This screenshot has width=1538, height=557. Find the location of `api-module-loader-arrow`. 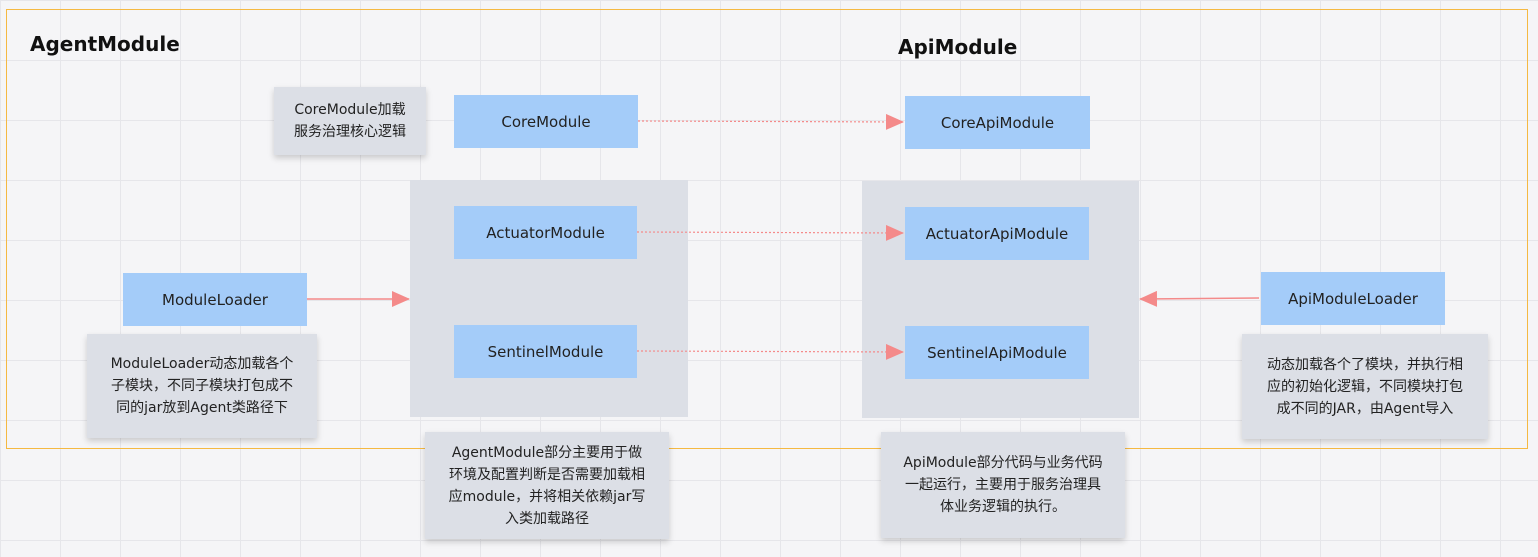

api-module-loader-arrow is located at coordinates (1199, 298).